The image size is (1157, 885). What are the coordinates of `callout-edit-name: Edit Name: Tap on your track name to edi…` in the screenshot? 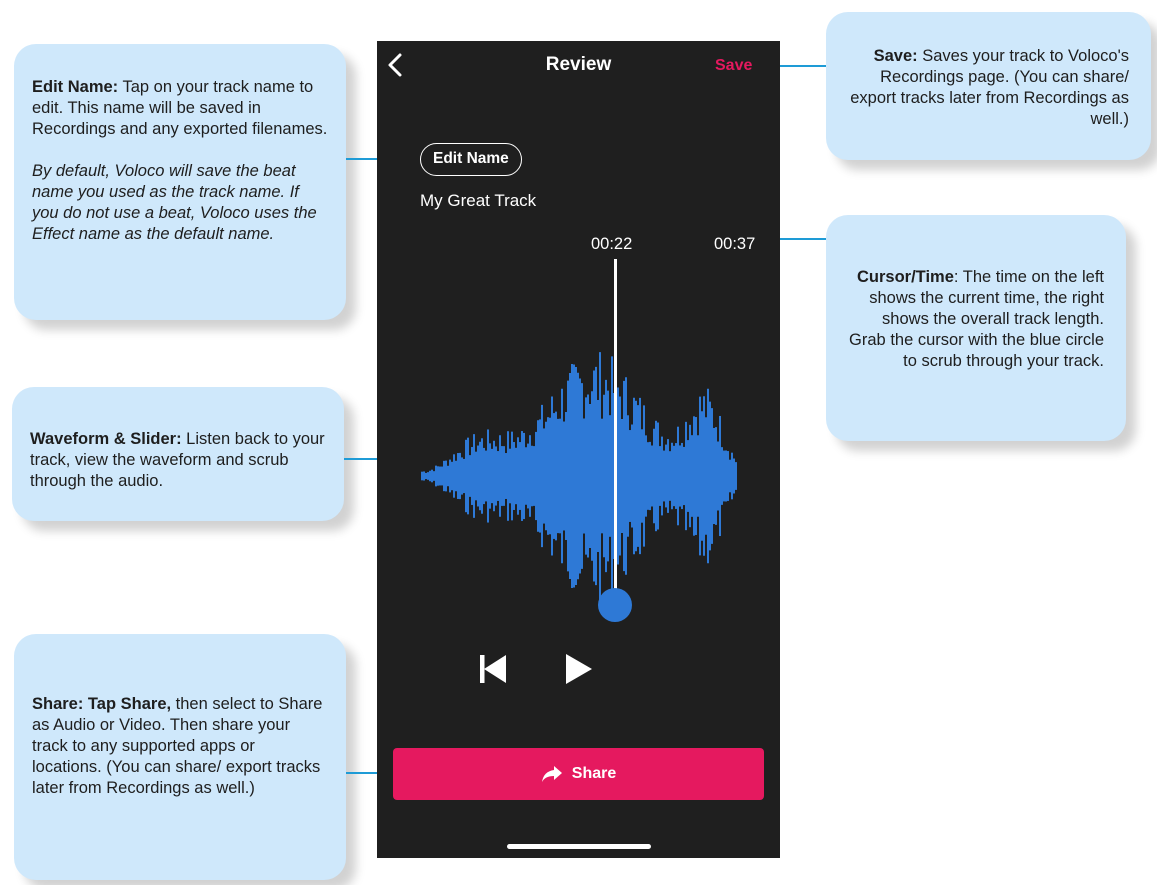 It's located at (180, 182).